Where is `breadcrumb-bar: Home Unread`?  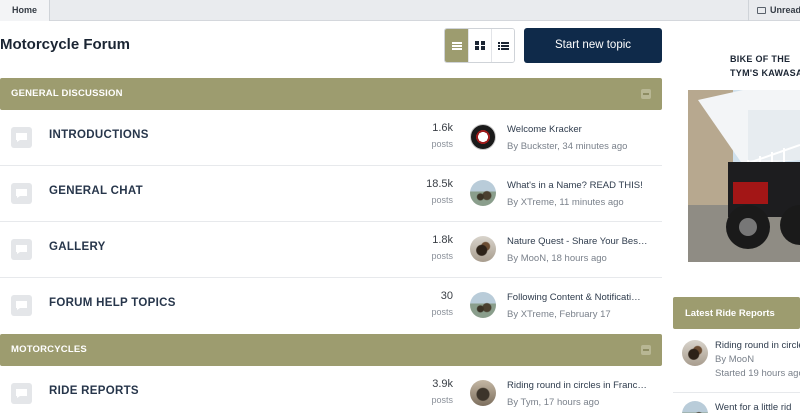 breadcrumb-bar: Home Unread is located at coordinates (400, 10).